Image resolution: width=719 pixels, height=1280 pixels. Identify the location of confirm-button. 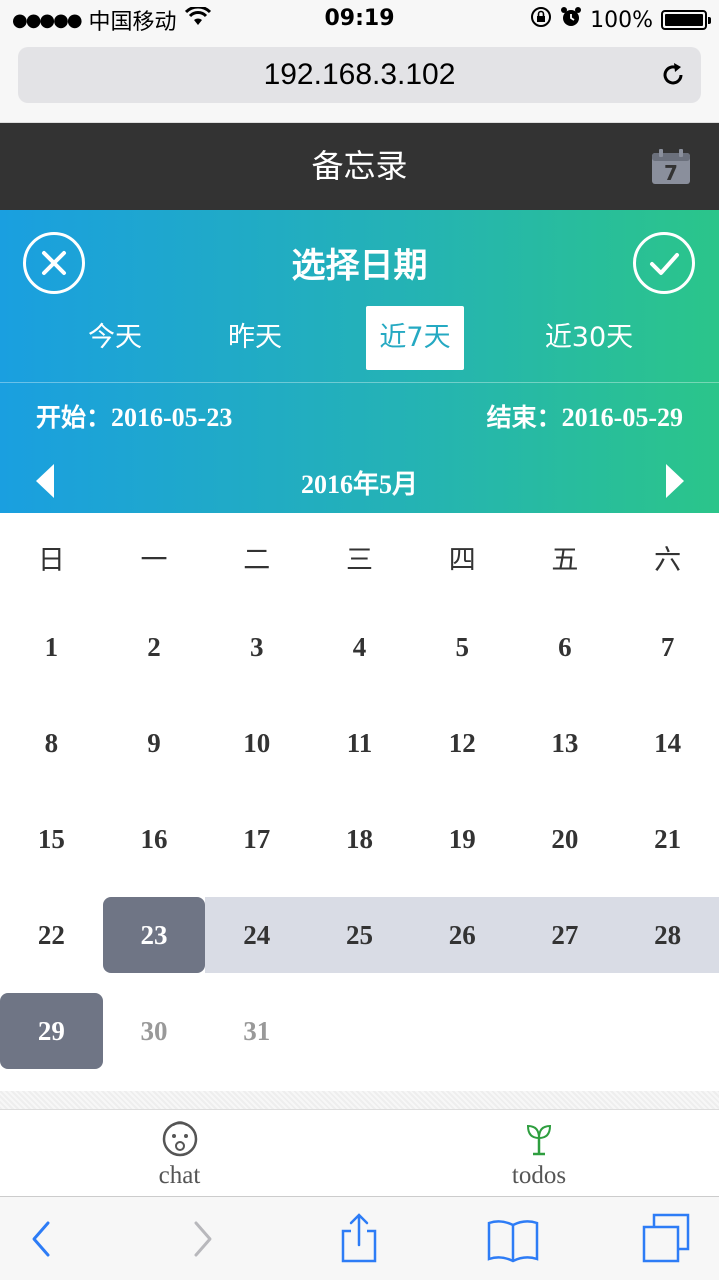
(664, 263).